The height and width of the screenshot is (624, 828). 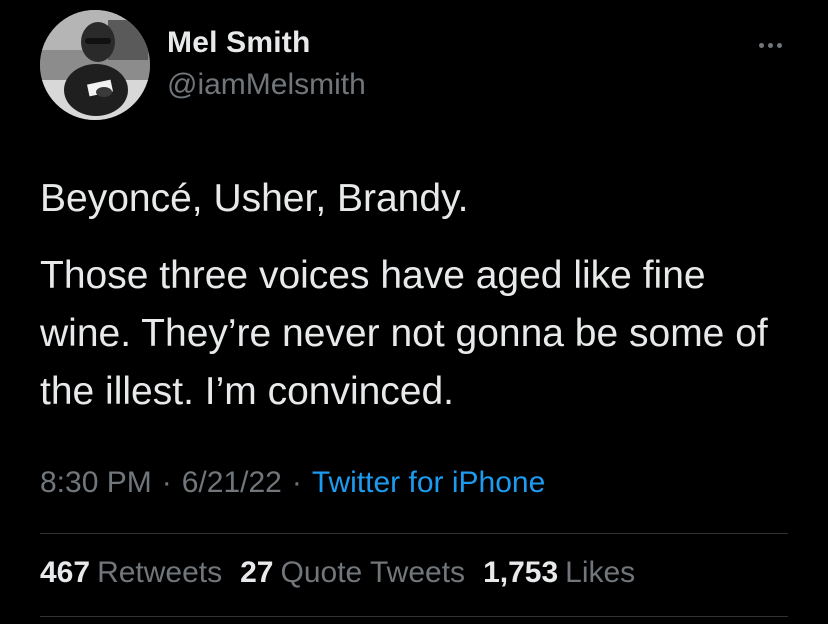 I want to click on avatar-photo, so click(x=95, y=65).